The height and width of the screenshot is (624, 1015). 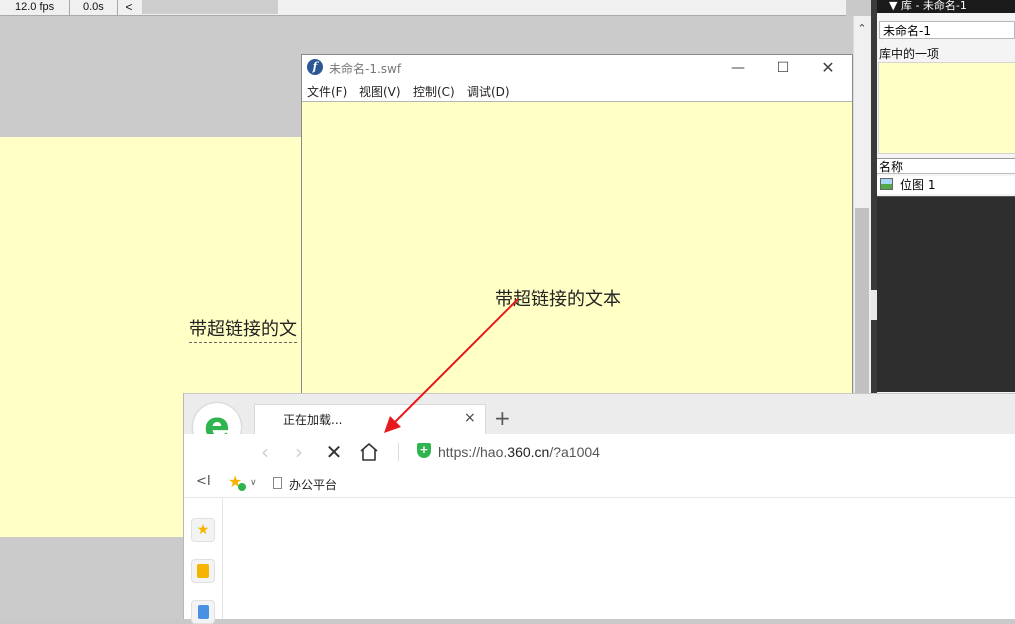 I want to click on library-panel-empty-area, so click(x=946, y=294).